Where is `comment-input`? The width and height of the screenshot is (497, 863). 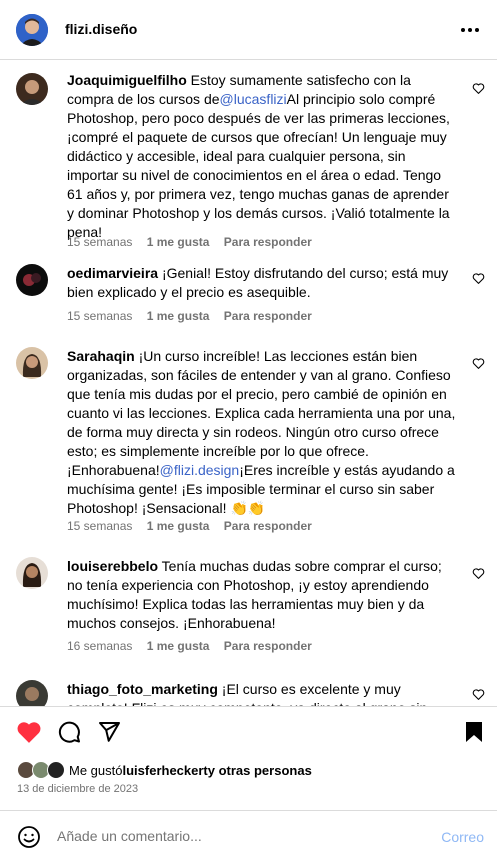 comment-input is located at coordinates (237, 836).